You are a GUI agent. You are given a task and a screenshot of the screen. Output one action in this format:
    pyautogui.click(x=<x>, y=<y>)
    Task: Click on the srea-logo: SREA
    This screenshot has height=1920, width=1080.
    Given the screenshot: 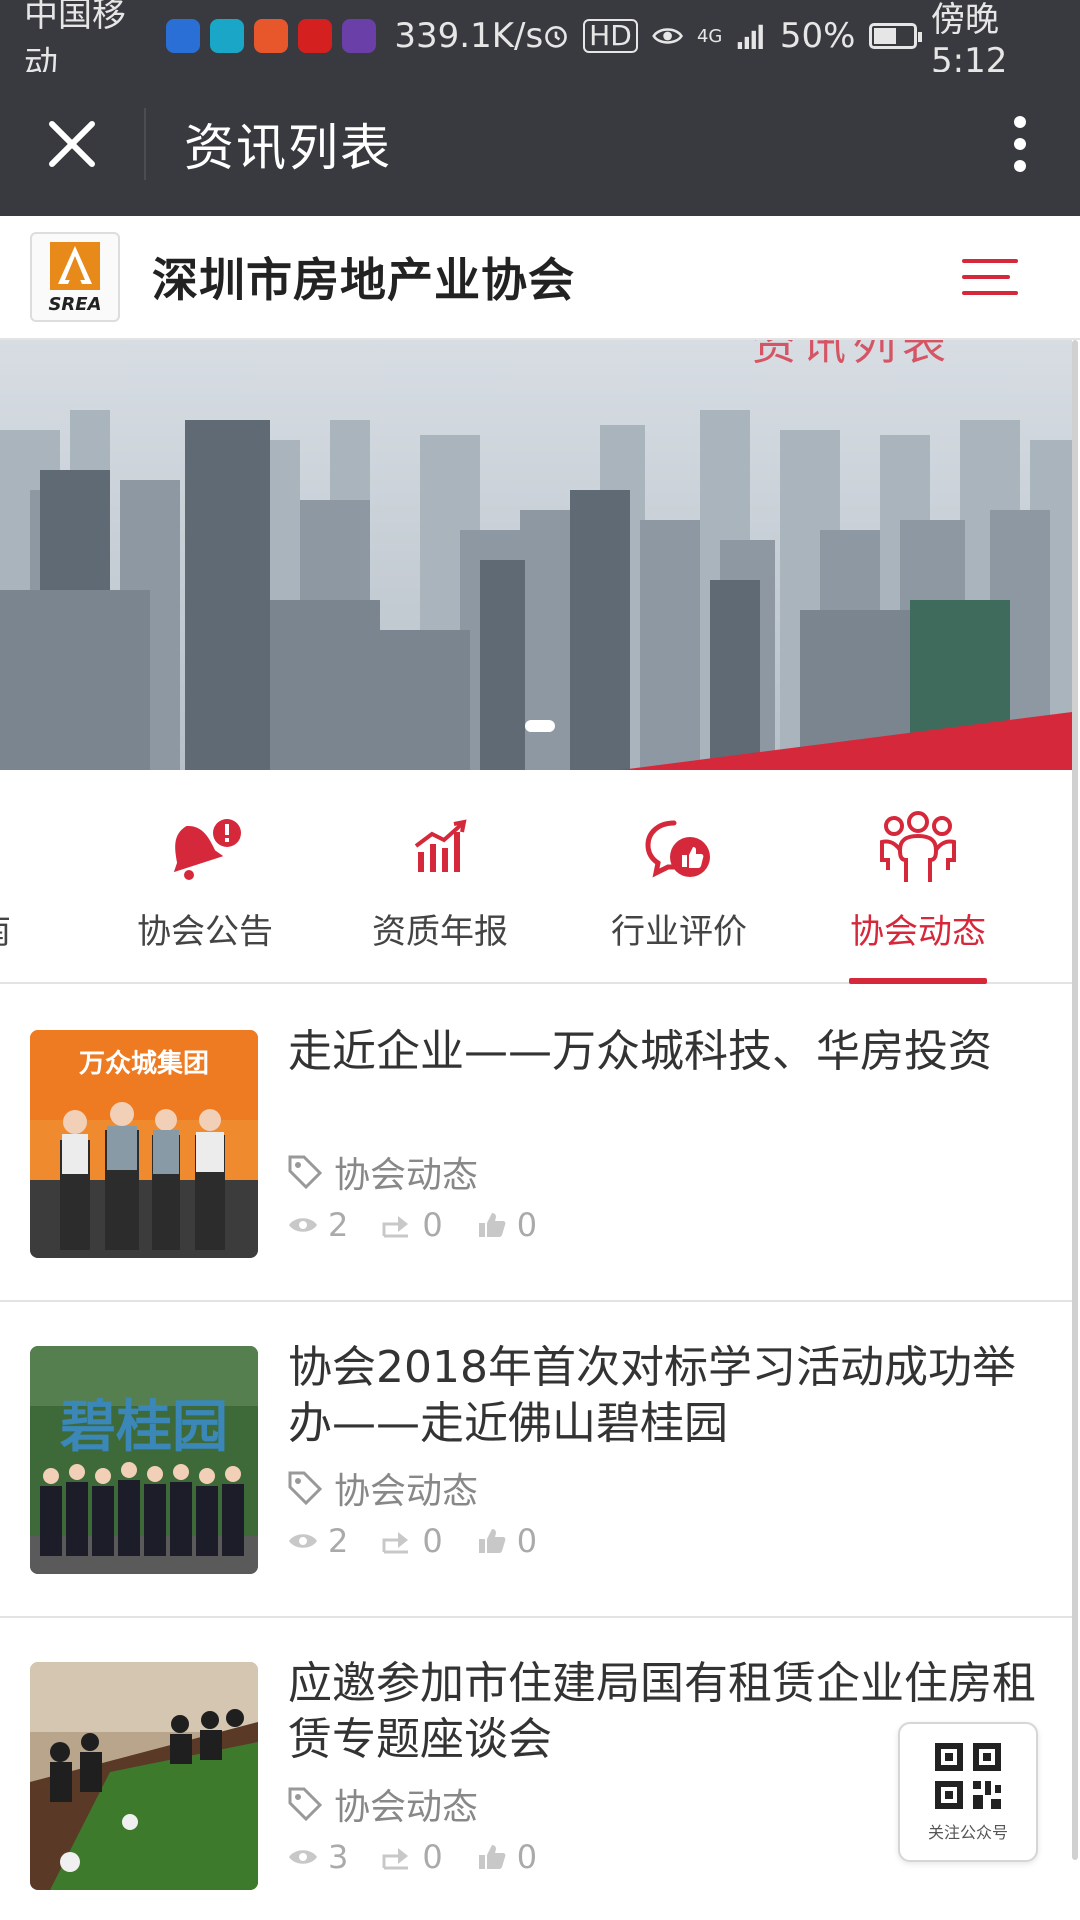 What is the action you would take?
    pyautogui.click(x=75, y=277)
    